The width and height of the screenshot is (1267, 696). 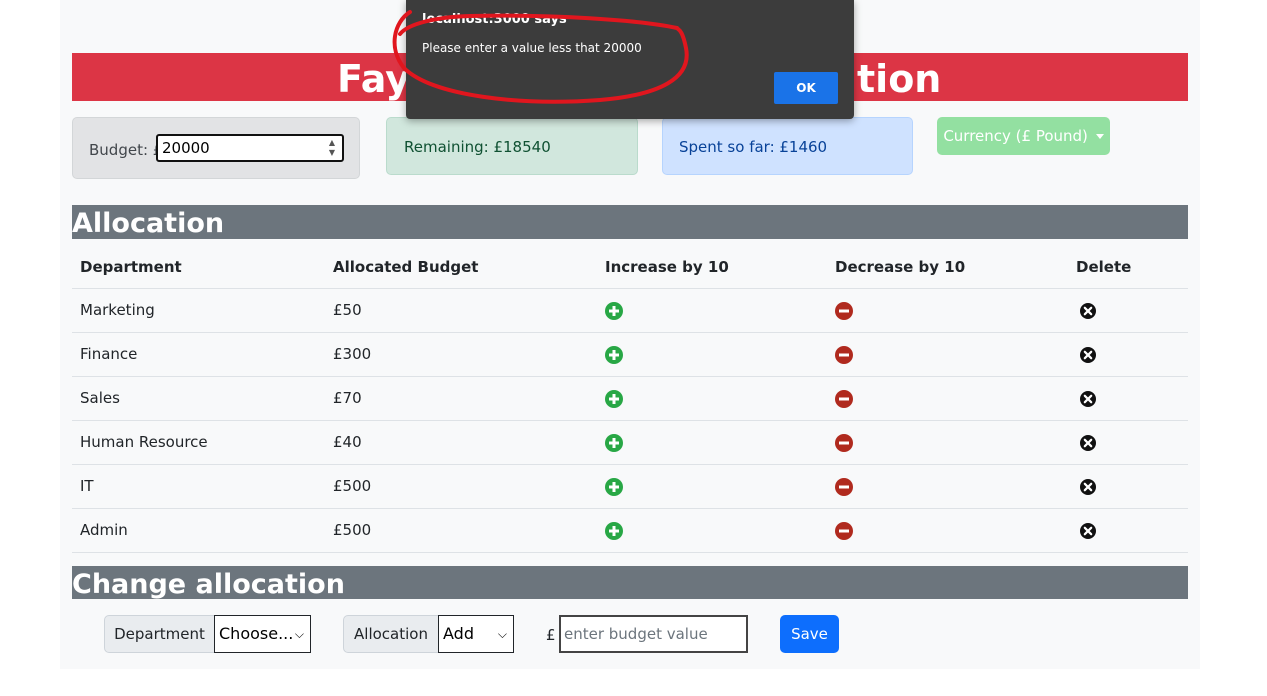 What do you see at coordinates (347, 310) in the screenshot?
I see `allocated-budget: £50` at bounding box center [347, 310].